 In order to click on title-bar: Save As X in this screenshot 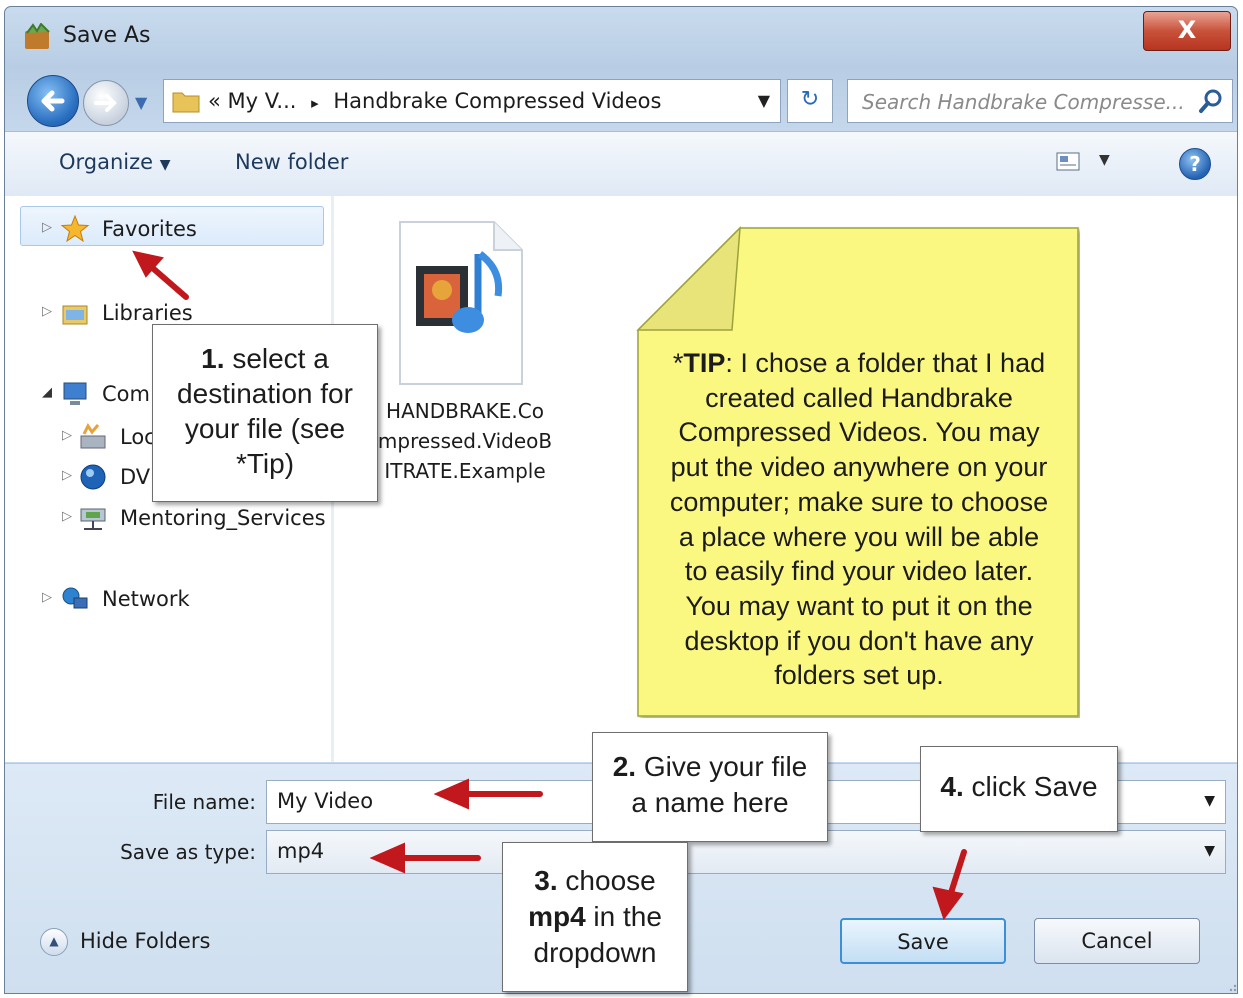, I will do `click(621, 37)`.